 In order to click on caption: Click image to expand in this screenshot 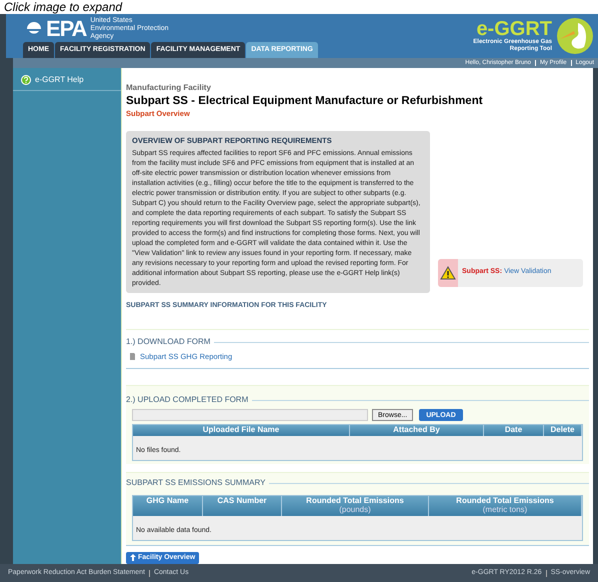, I will do `click(63, 7)`.